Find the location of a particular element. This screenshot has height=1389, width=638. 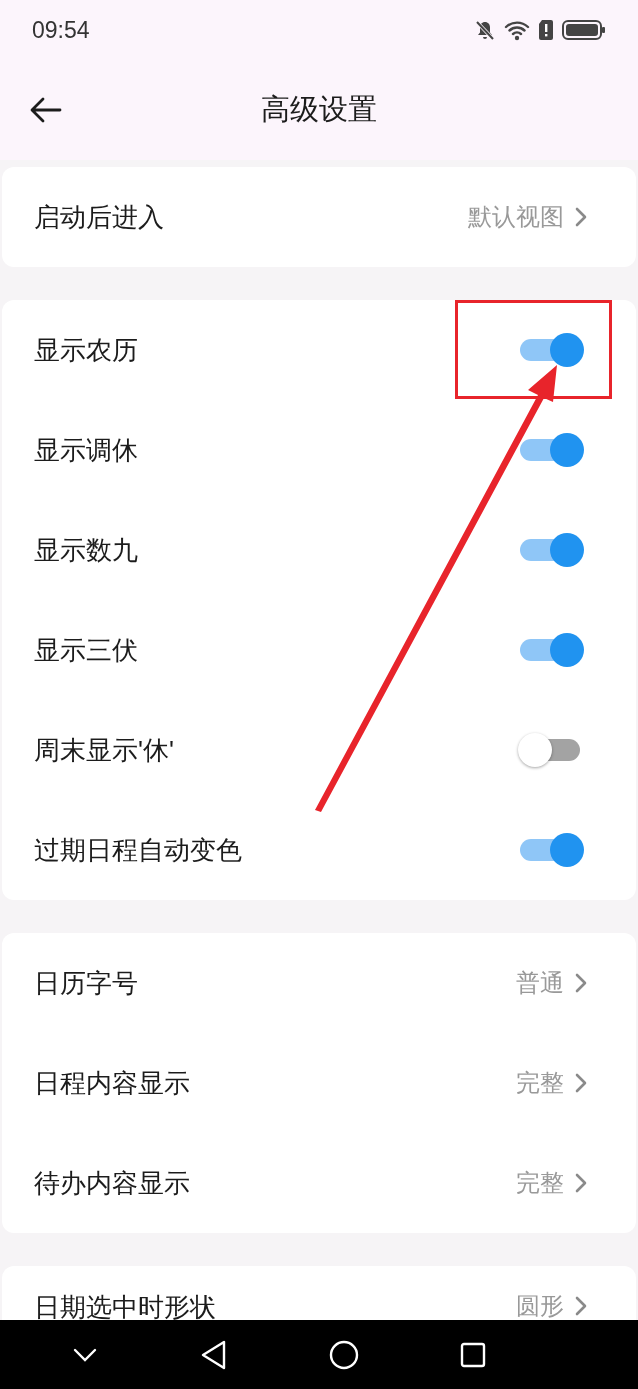

wifi-icon is located at coordinates (517, 30).